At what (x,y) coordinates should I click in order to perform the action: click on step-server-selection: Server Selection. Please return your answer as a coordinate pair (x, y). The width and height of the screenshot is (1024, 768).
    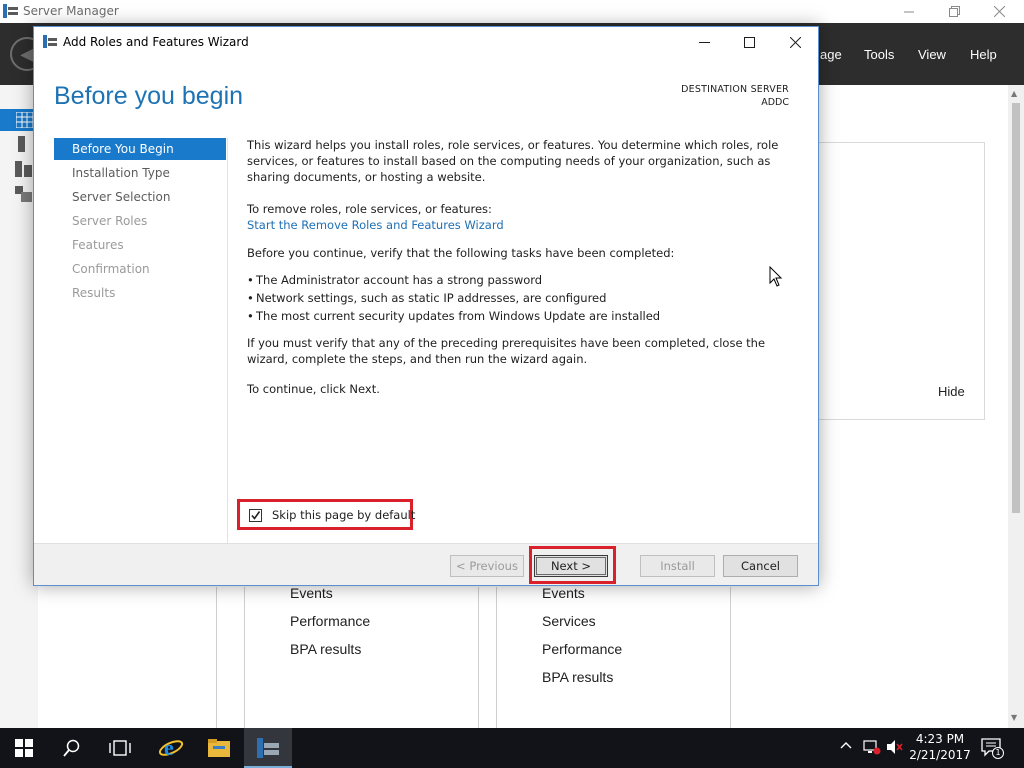
    Looking at the image, I should click on (140, 197).